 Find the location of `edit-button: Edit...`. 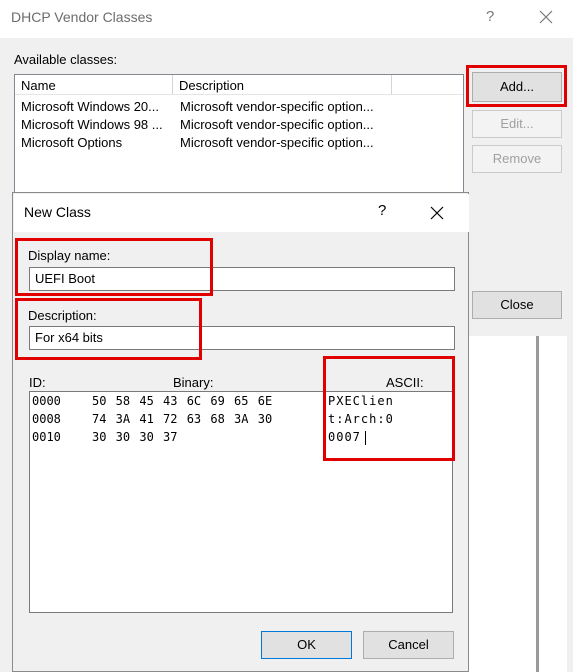

edit-button: Edit... is located at coordinates (517, 124).